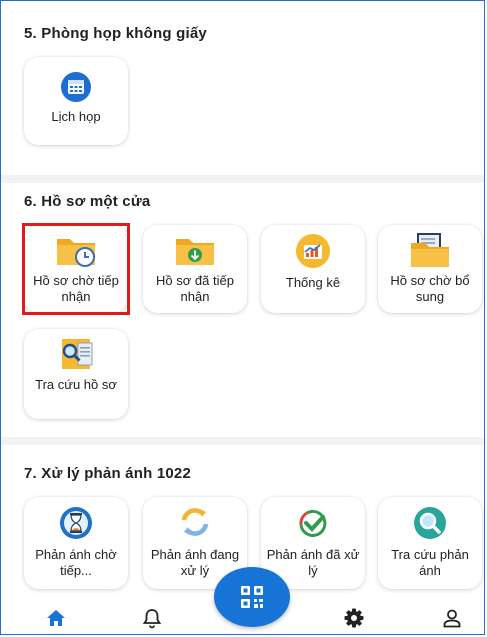 Image resolution: width=487 pixels, height=637 pixels. I want to click on tile-records-awaiting-supplement: Hồ sơ chờ bổ sung, so click(430, 269).